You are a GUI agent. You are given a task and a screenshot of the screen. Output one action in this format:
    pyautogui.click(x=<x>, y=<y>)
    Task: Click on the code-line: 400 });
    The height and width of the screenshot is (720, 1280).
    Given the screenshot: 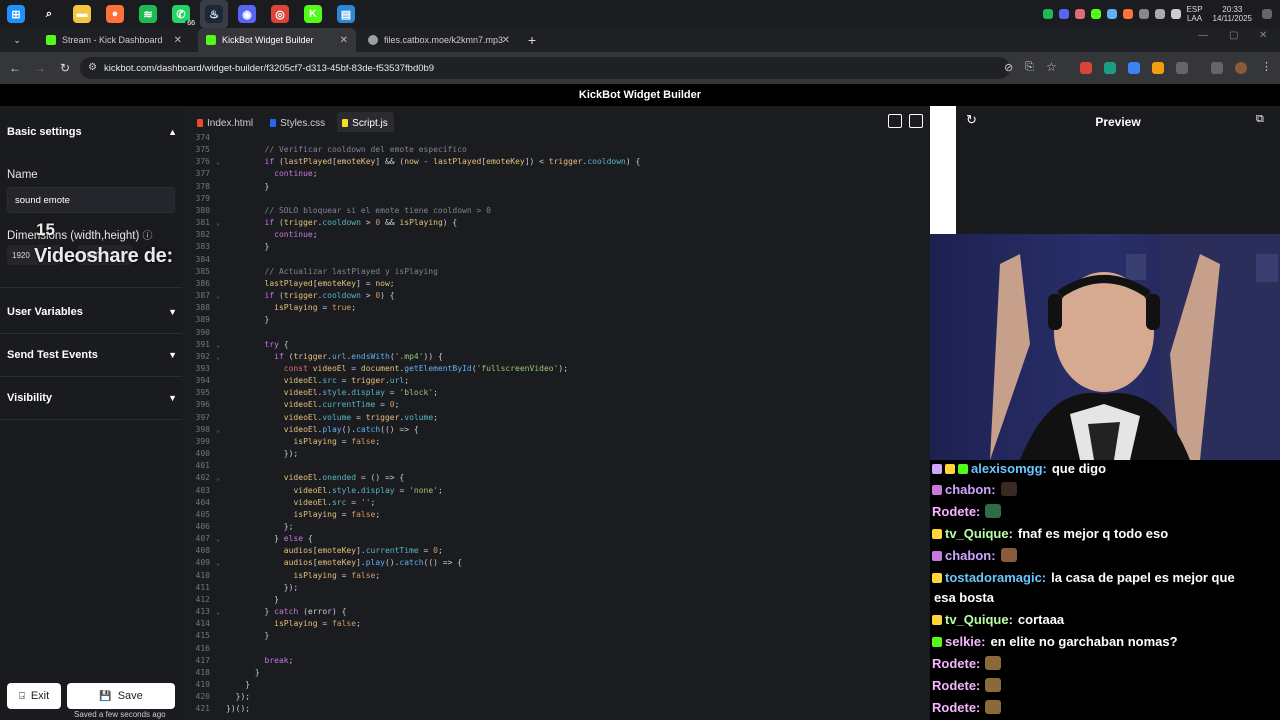 What is the action you would take?
    pyautogui.click(x=411, y=454)
    